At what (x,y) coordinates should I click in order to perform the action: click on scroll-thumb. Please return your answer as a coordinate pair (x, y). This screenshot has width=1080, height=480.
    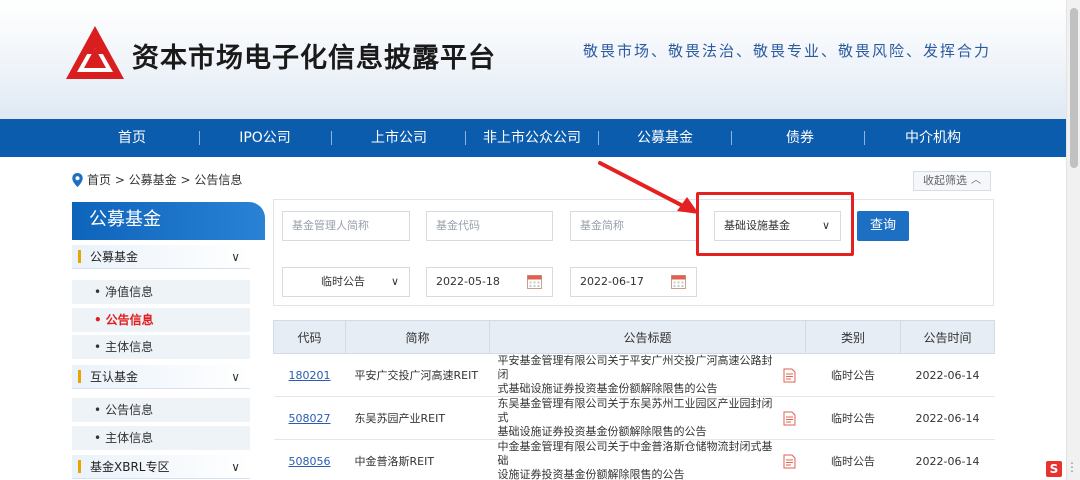
    Looking at the image, I should click on (1074, 88).